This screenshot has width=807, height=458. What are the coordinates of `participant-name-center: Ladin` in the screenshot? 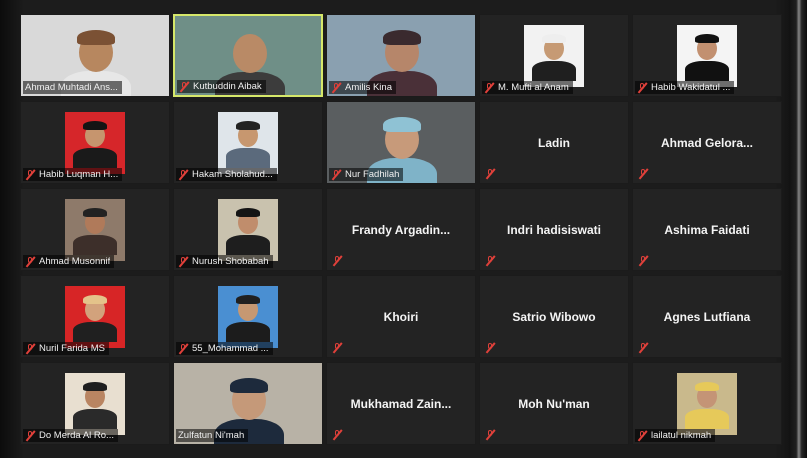 It's located at (554, 143).